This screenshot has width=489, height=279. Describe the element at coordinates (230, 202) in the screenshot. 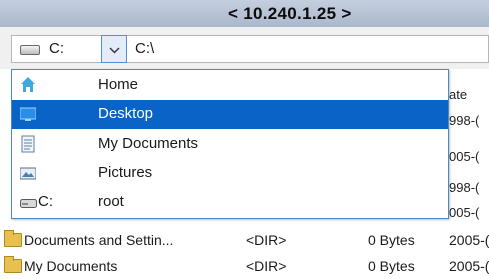

I see `dropdown-item-root: C: root` at that location.